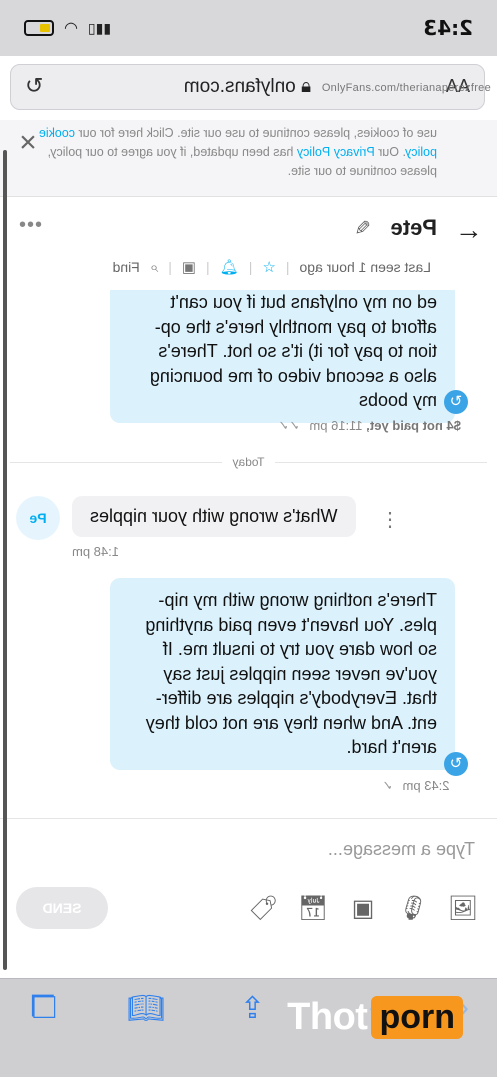  What do you see at coordinates (390, 152) in the screenshot?
I see `cookie-text-part: . Our` at bounding box center [390, 152].